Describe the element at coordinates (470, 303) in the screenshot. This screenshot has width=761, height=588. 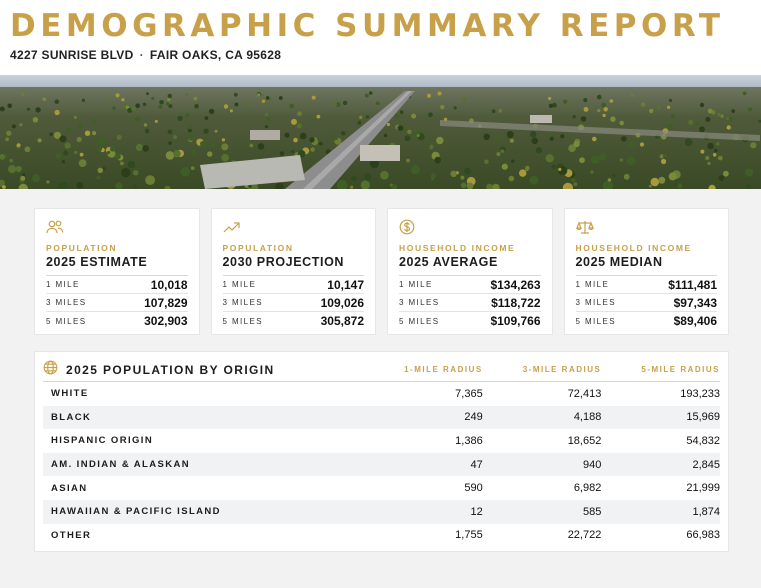
I see `card-row: 3 MILES $118,722` at that location.